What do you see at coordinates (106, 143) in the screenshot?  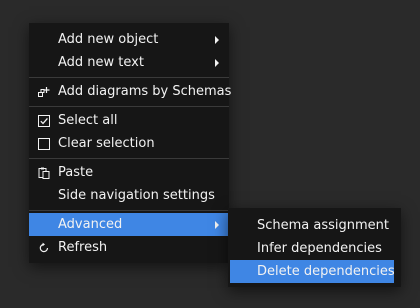 I see `menu-item-label: Clear selection` at bounding box center [106, 143].